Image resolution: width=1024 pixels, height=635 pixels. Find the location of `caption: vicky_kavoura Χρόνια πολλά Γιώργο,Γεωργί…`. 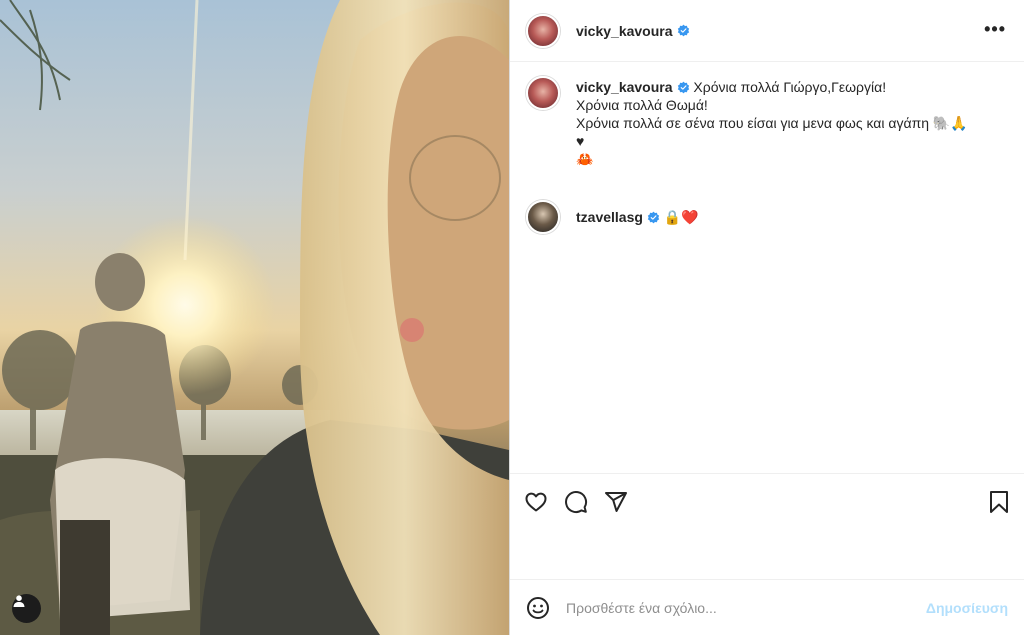

caption: vicky_kavoura Χρόνια πολλά Γιώργο,Γεωργί… is located at coordinates (767, 122).